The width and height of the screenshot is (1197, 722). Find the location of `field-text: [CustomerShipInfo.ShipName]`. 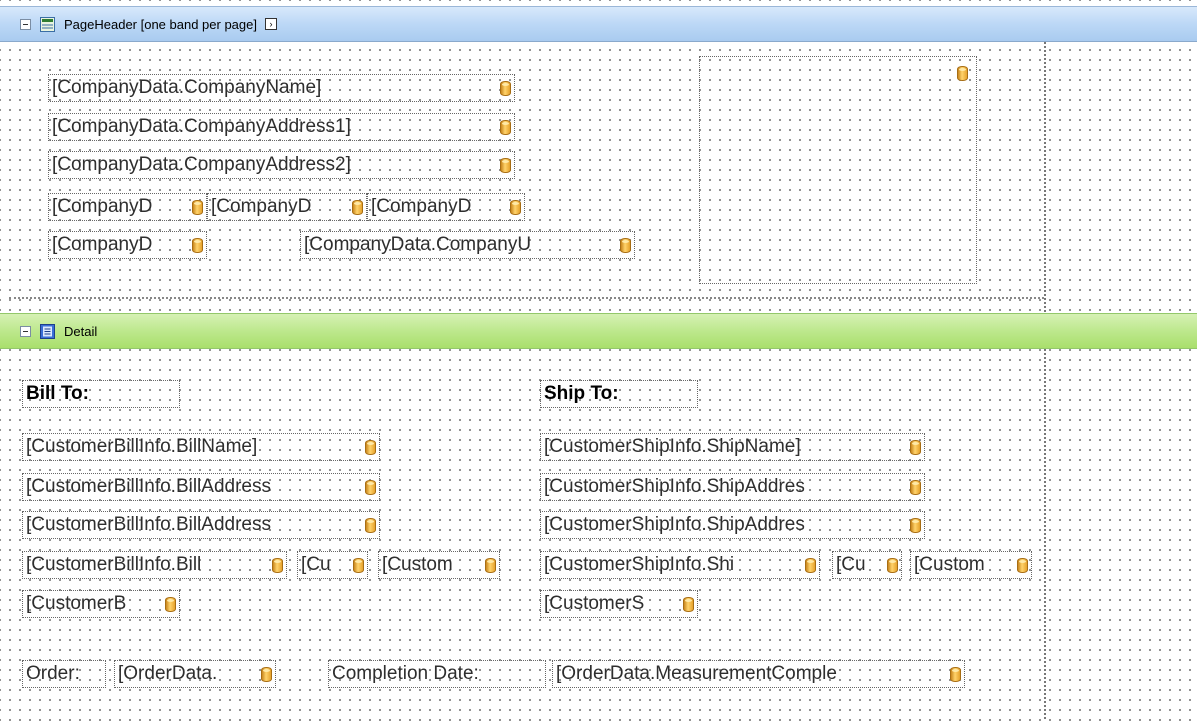

field-text: [CustomerShipInfo.ShipName] is located at coordinates (672, 446).